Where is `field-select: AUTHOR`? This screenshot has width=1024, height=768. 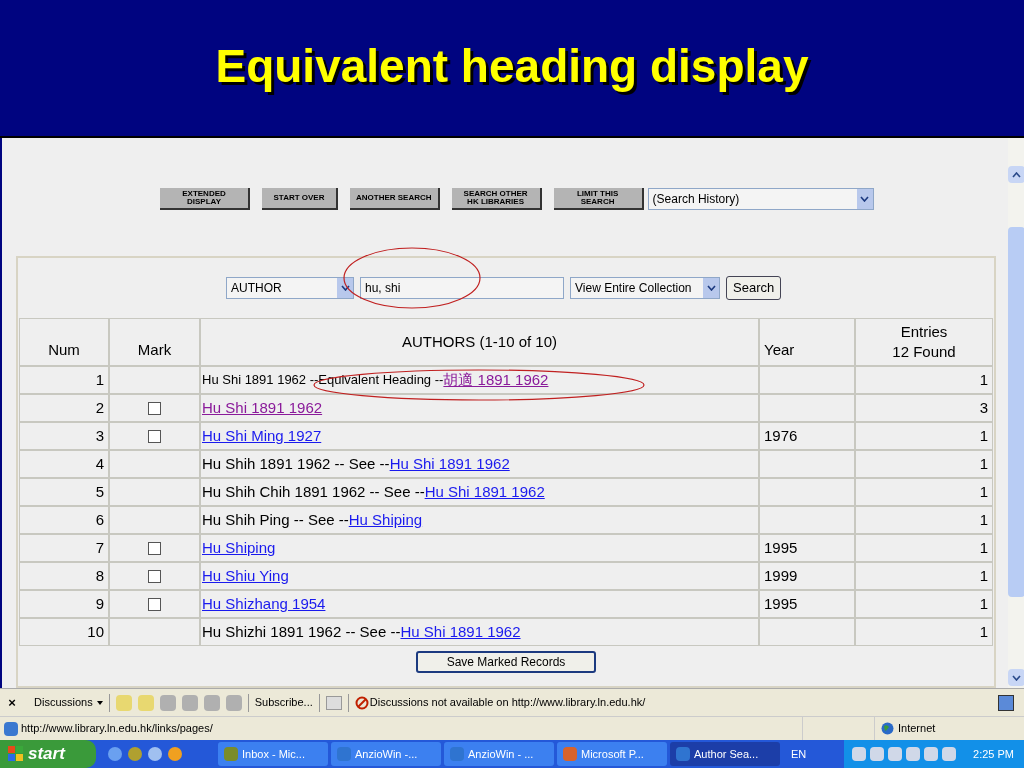 field-select: AUTHOR is located at coordinates (290, 288).